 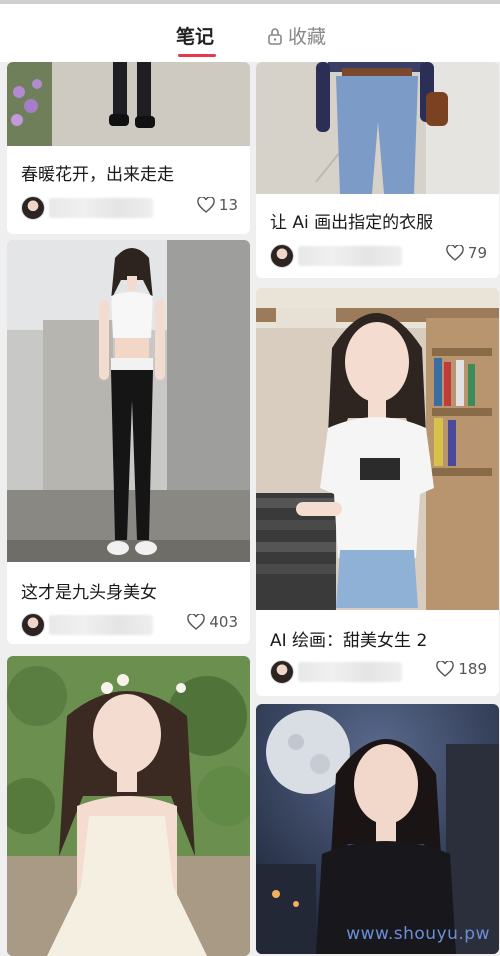 I want to click on like-button: 403, so click(x=212, y=622).